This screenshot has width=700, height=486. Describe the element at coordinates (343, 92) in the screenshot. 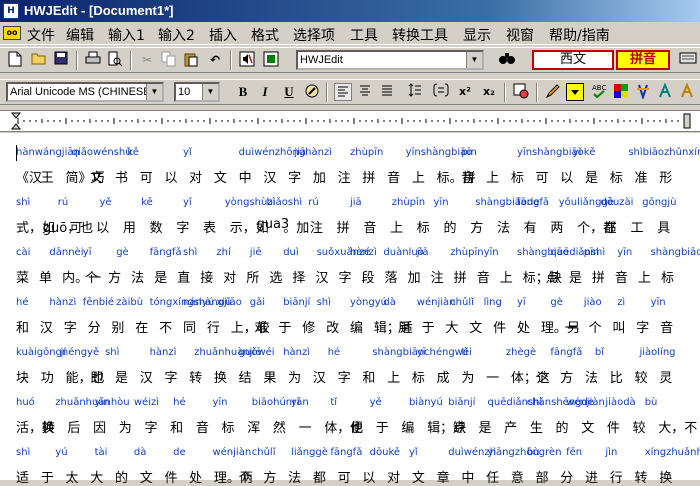

I see `align-left-icon` at that location.